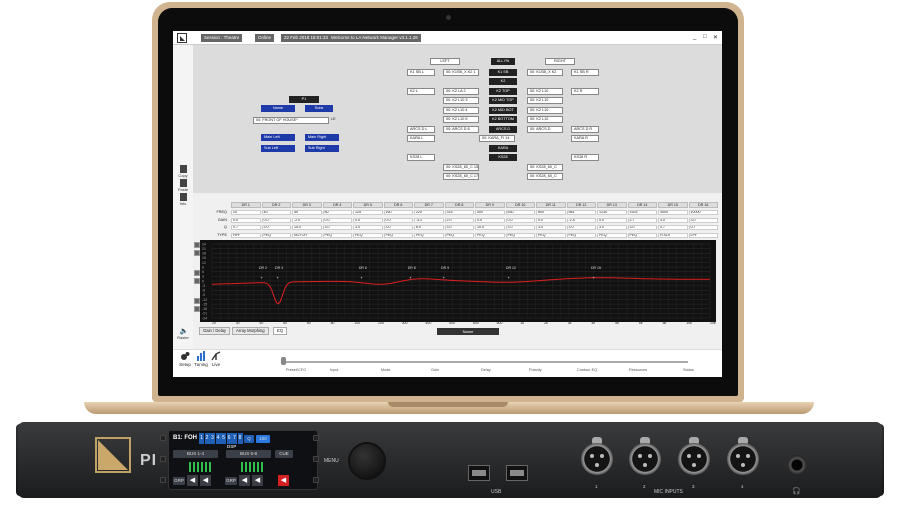  What do you see at coordinates (560, 61) in the screenshot?
I see `right-group: RIGHT` at bounding box center [560, 61].